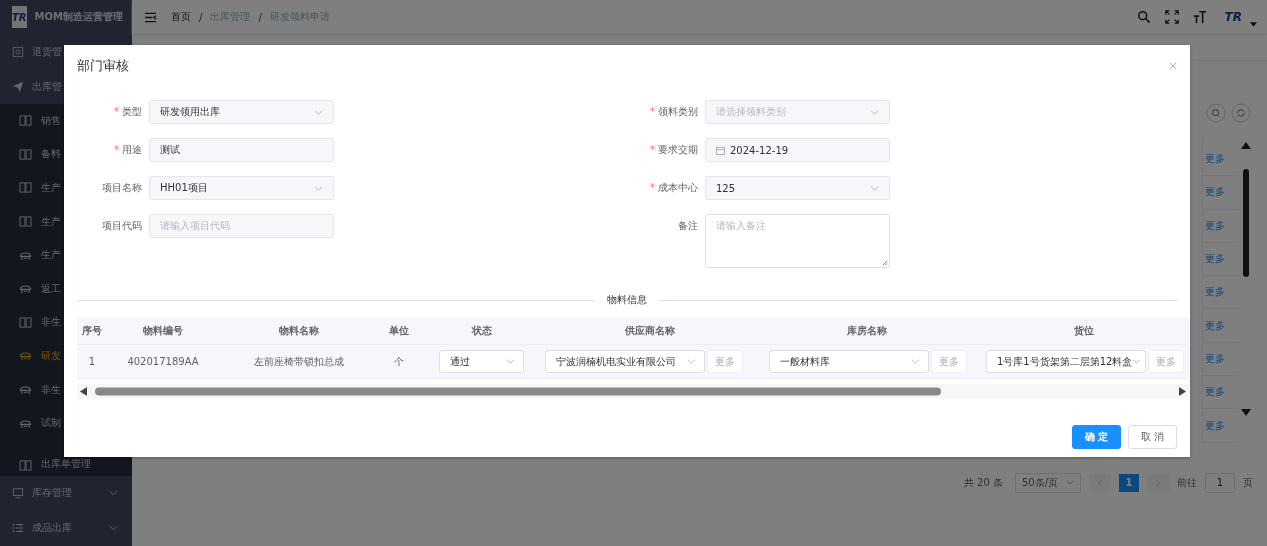 This screenshot has height=546, width=1267. Describe the element at coordinates (673, 188) in the screenshot. I see `field-label: * 成本中心` at that location.